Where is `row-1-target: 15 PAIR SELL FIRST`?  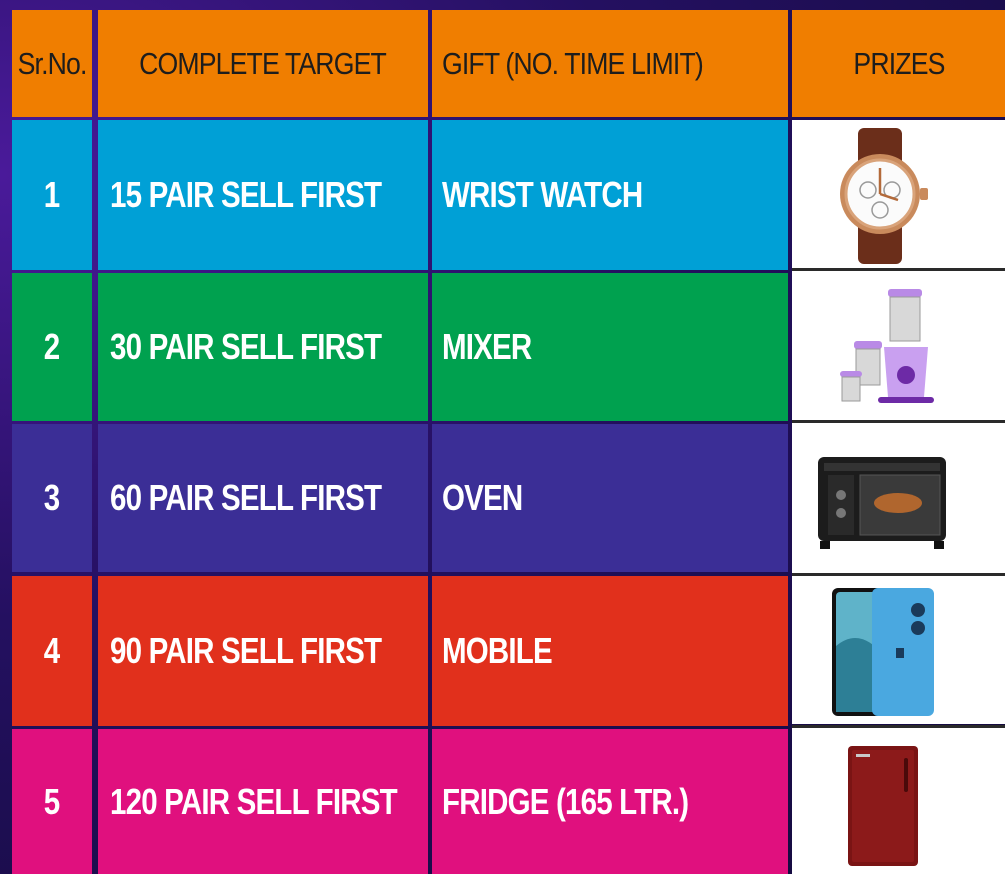 row-1-target: 15 PAIR SELL FIRST is located at coordinates (263, 195).